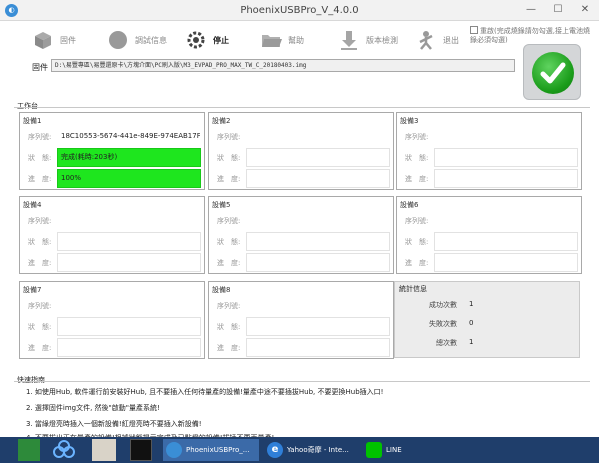  Describe the element at coordinates (68, 40) in the screenshot. I see `firmware-button-label: 固件` at that location.